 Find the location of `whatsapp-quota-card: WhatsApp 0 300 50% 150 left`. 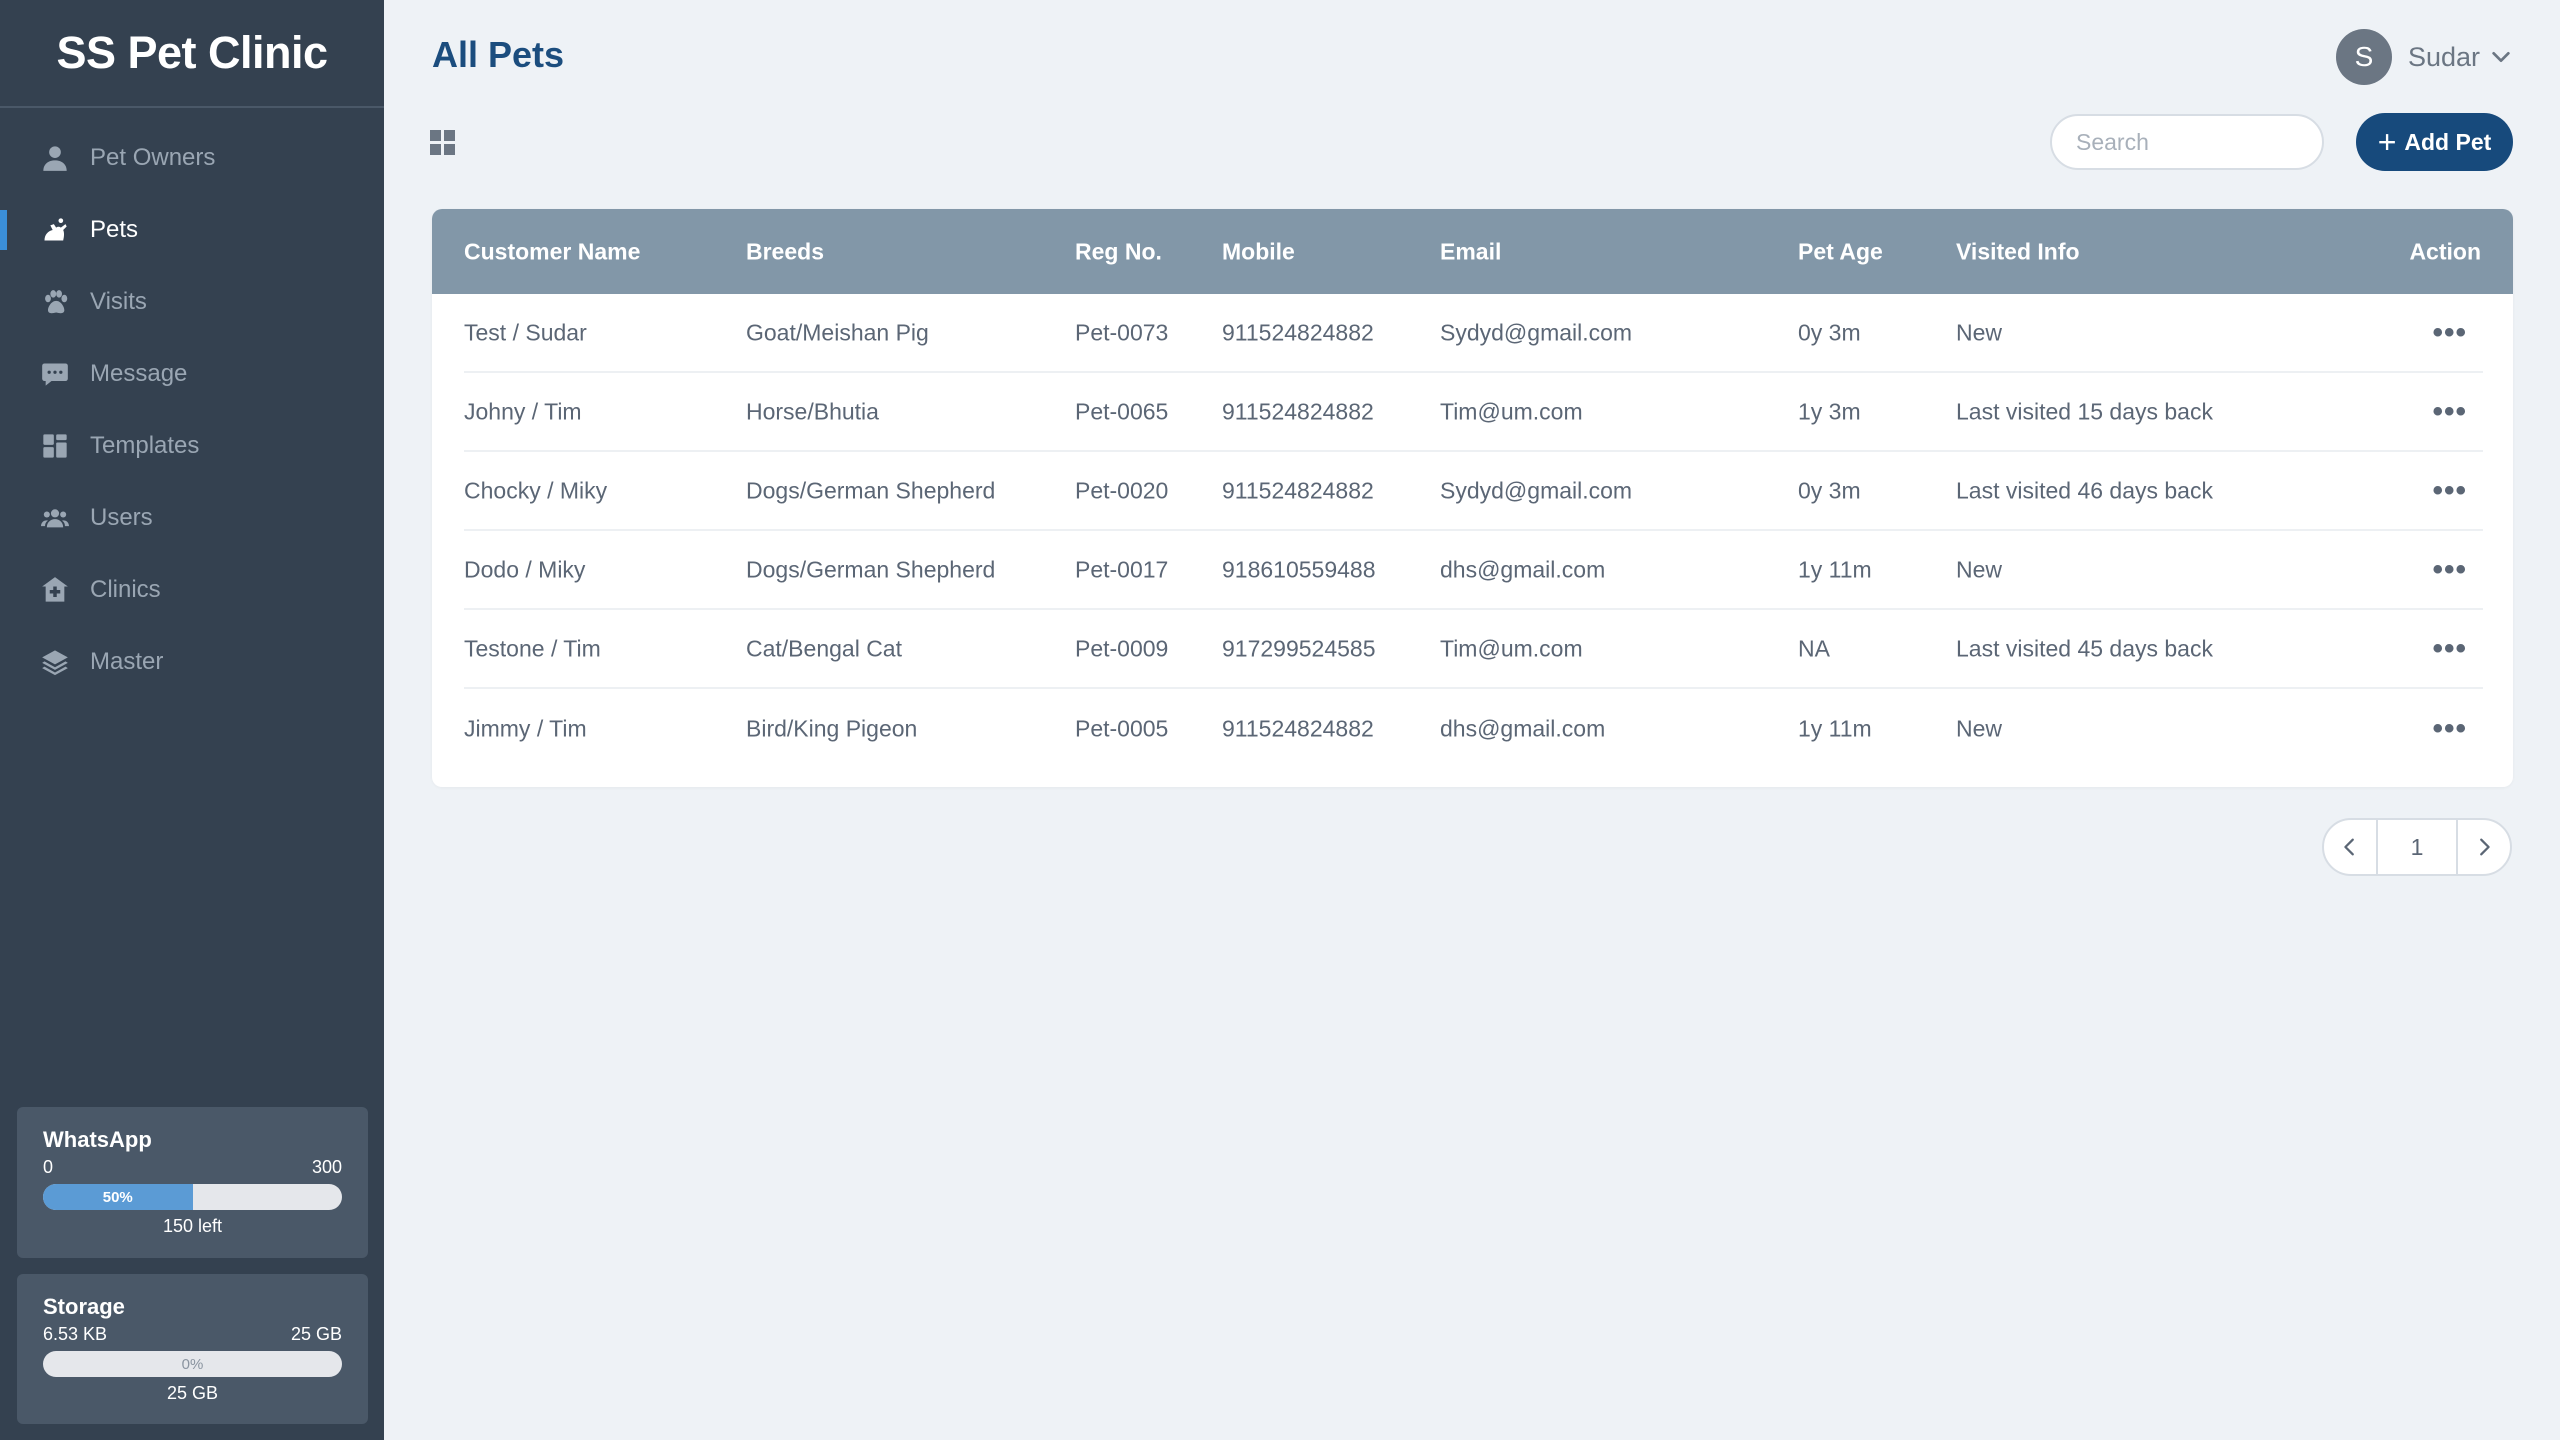

whatsapp-quota-card: WhatsApp 0 300 50% 150 left is located at coordinates (192, 1182).